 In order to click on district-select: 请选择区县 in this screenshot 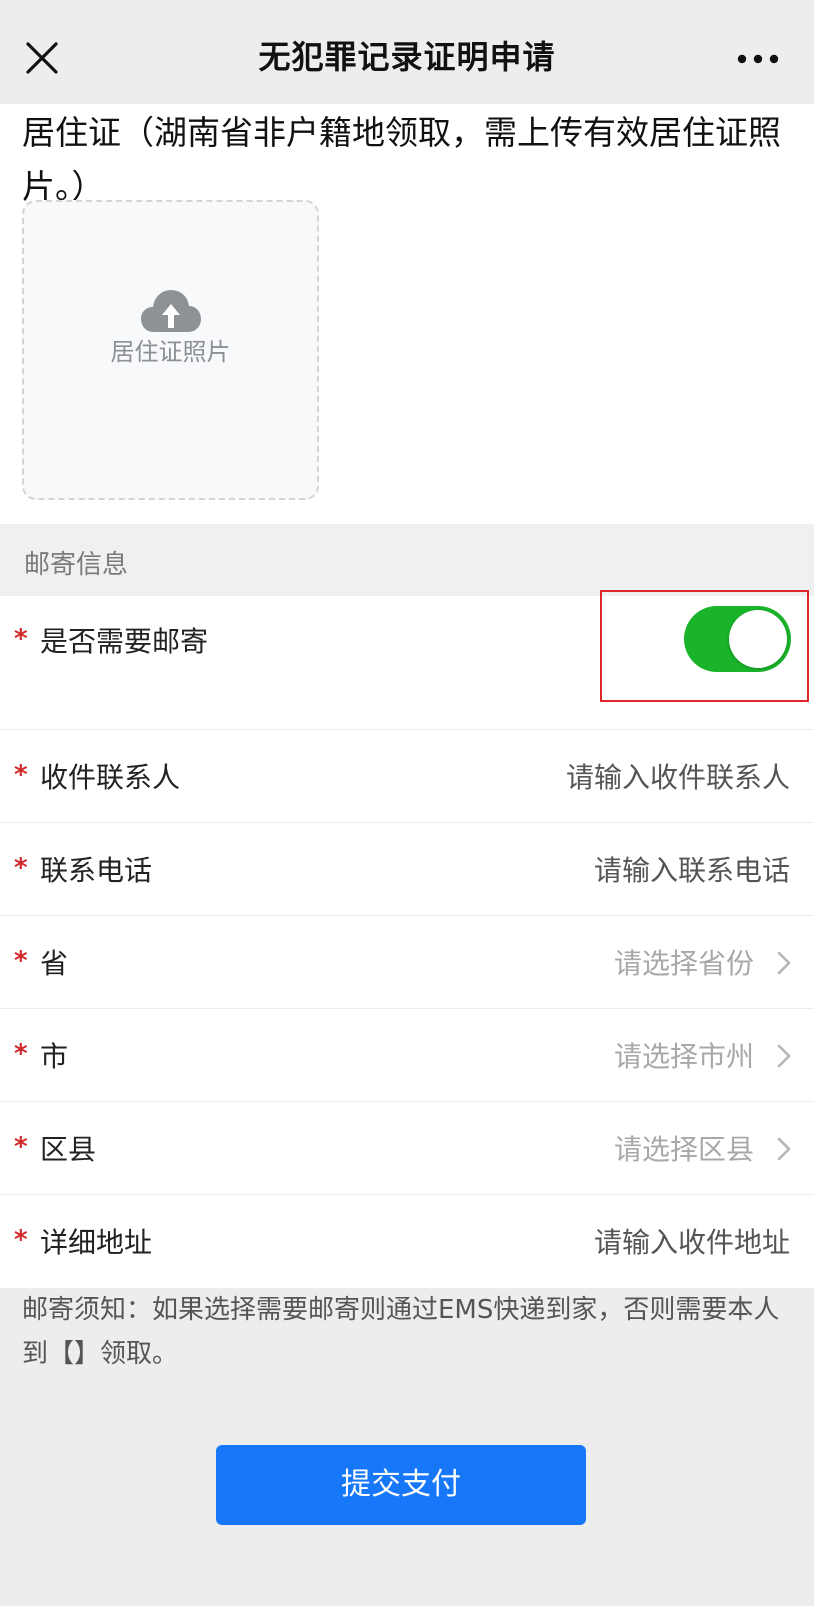, I will do `click(684, 1148)`.